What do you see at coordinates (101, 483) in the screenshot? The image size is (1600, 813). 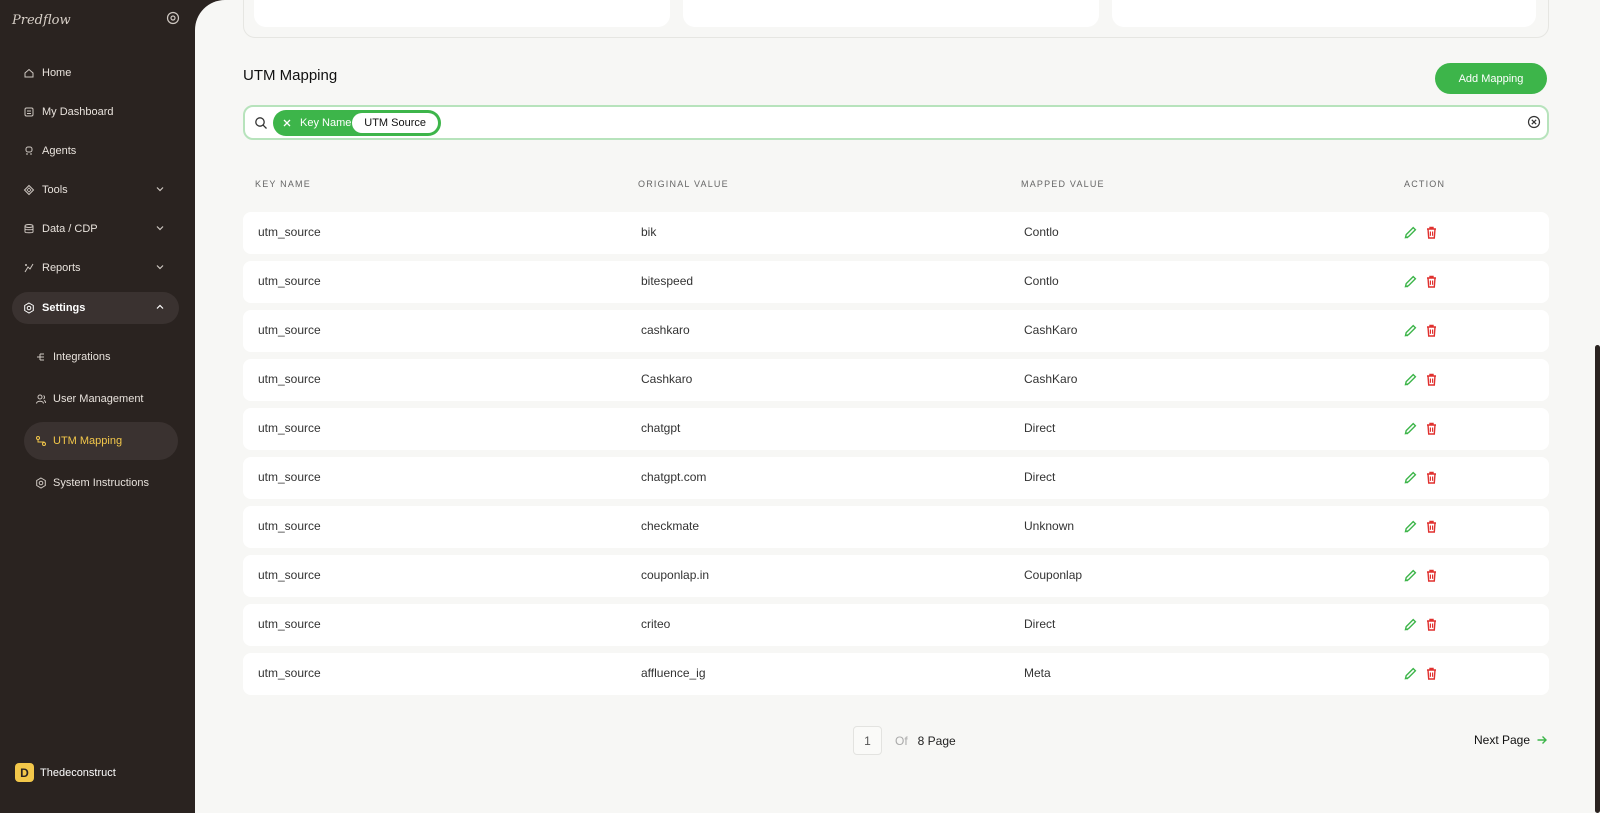 I see `sidebar-subitem-system-instructions: System Instructions` at bounding box center [101, 483].